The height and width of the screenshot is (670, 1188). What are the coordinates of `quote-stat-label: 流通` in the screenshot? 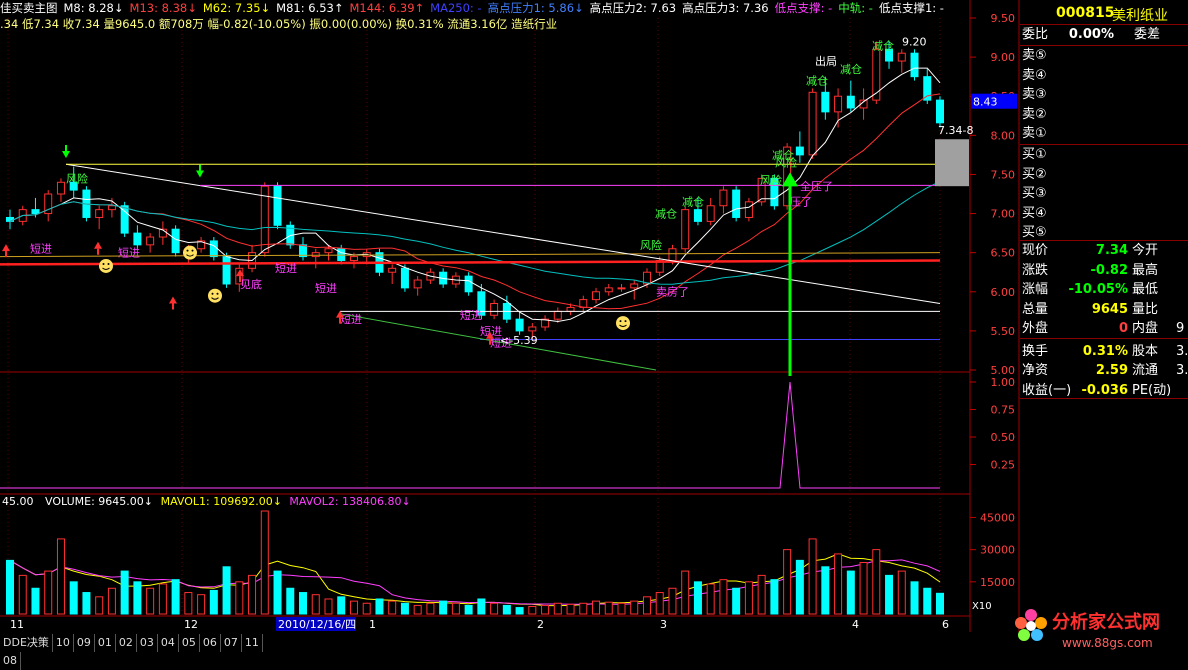 It's located at (1145, 370).